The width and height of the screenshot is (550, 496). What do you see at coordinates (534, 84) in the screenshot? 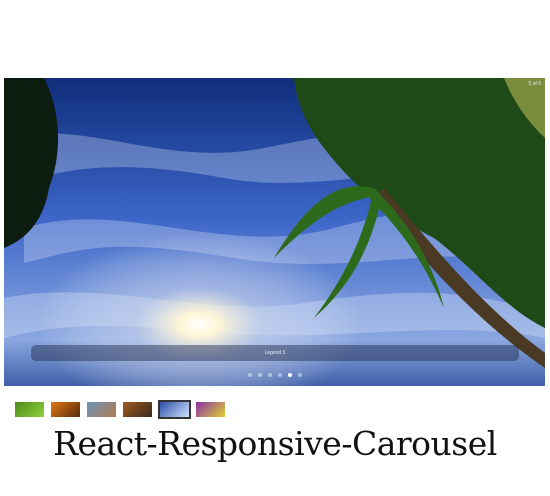
I see `slide-status: 5 of 6` at bounding box center [534, 84].